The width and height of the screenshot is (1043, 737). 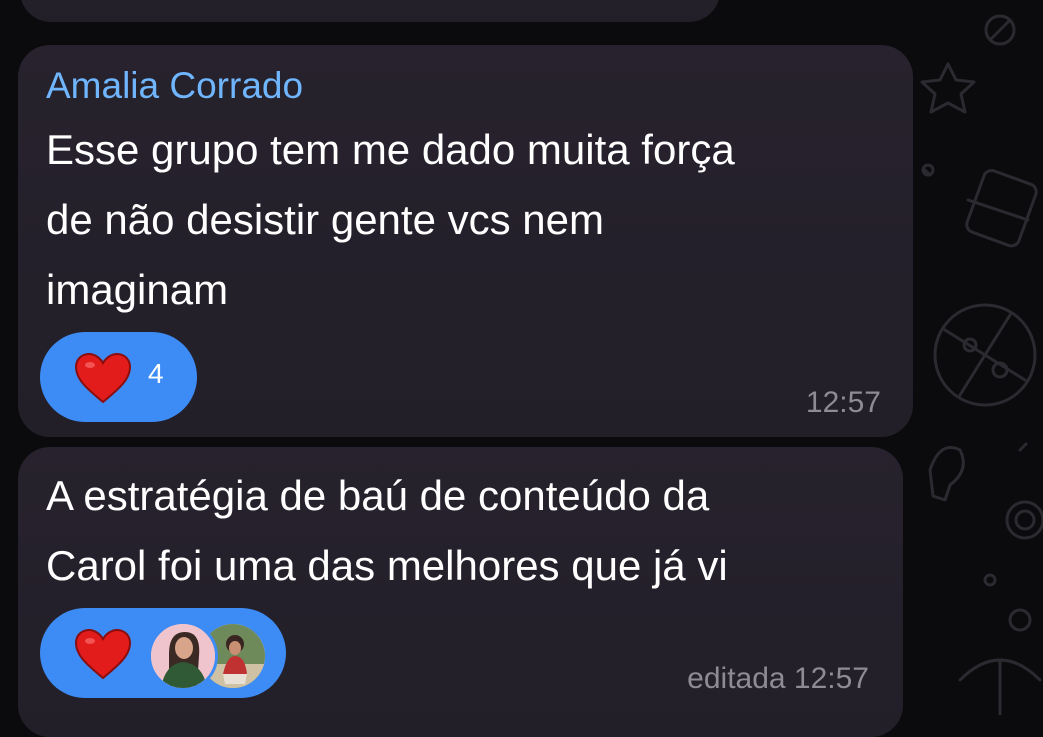 What do you see at coordinates (156, 373) in the screenshot?
I see `reaction-count: 4` at bounding box center [156, 373].